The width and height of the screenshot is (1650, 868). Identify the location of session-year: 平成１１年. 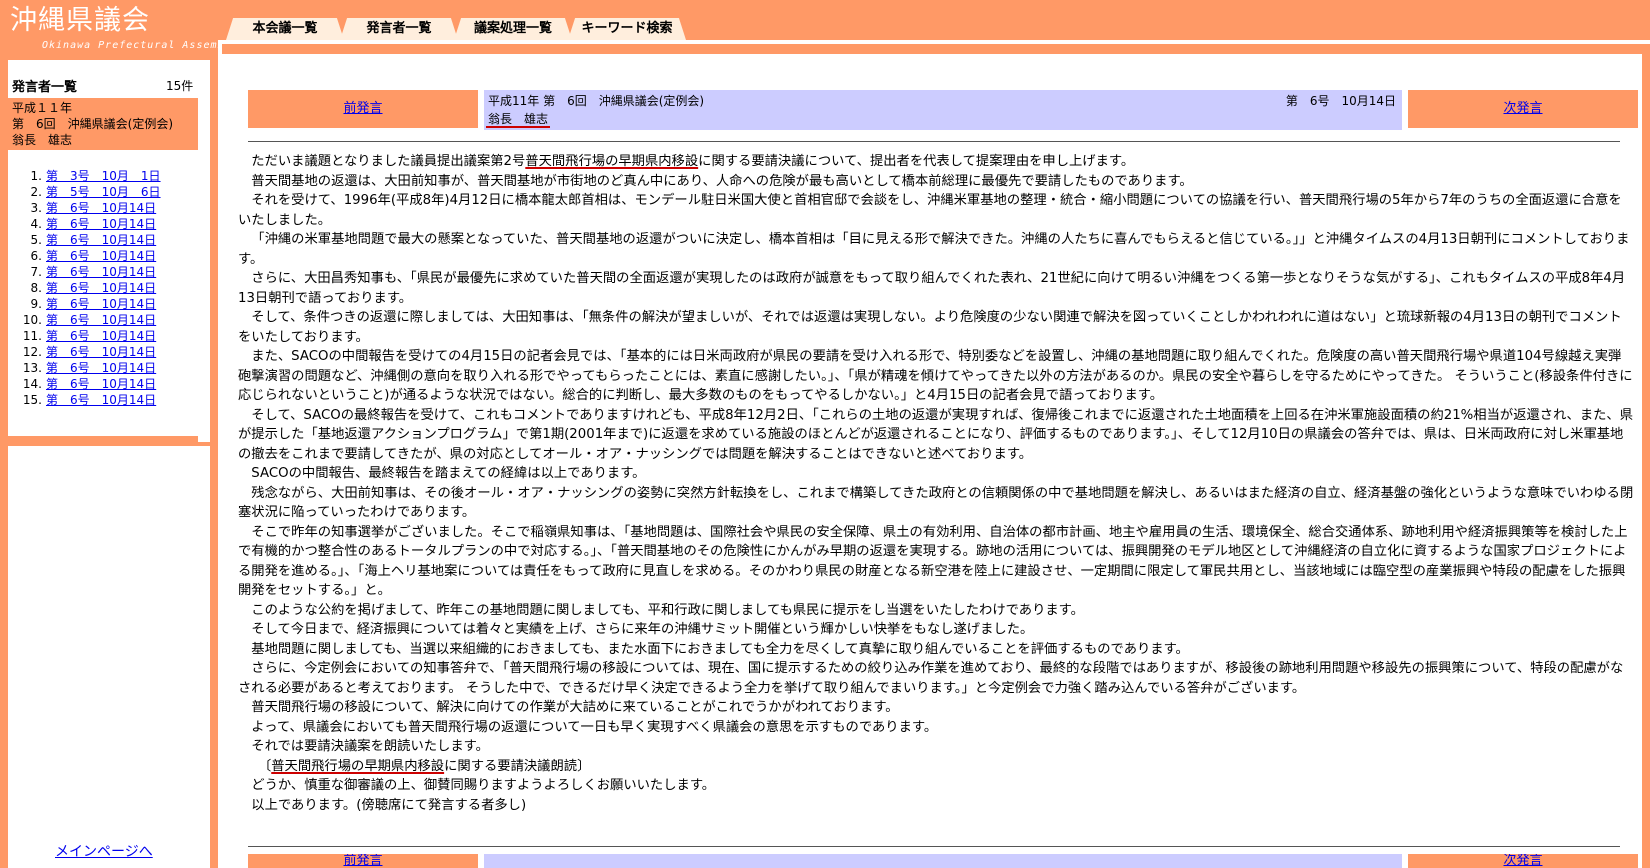
(42, 108).